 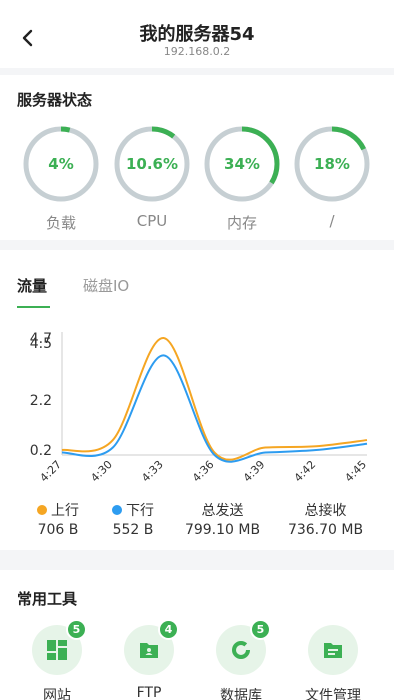 I want to click on tools-section-title: 常用工具, so click(x=47, y=599).